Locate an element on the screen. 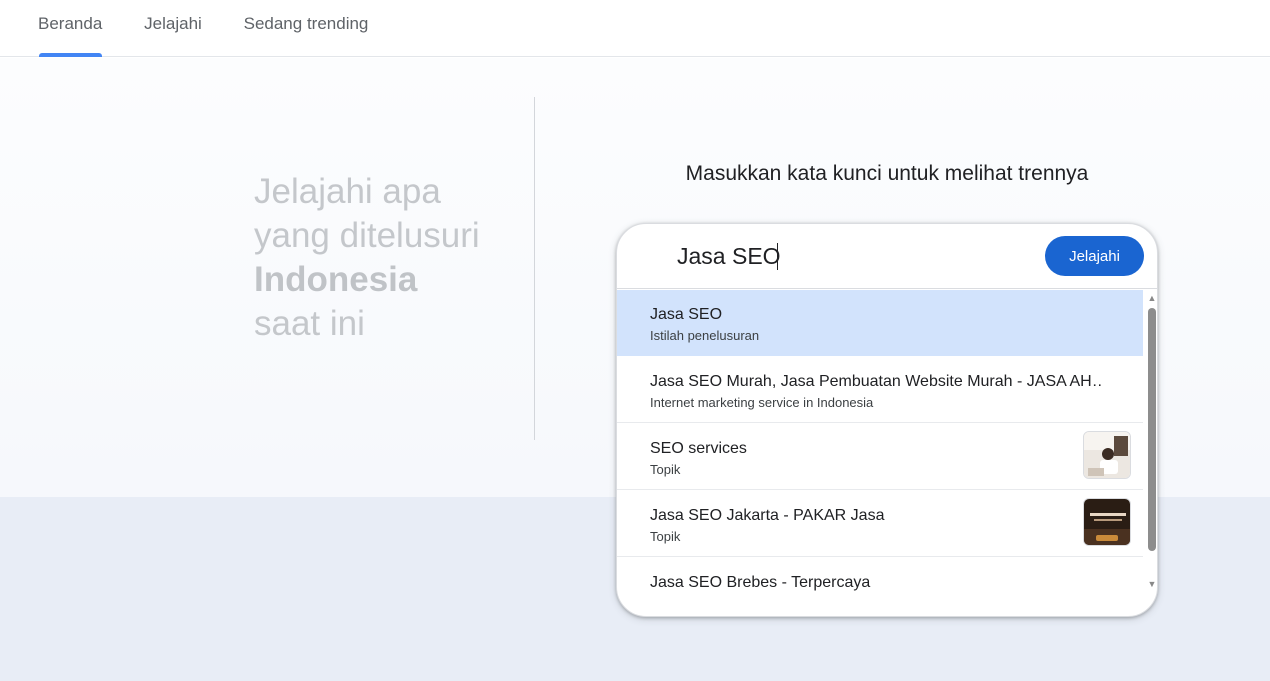  active-tab-indicator is located at coordinates (70, 55).